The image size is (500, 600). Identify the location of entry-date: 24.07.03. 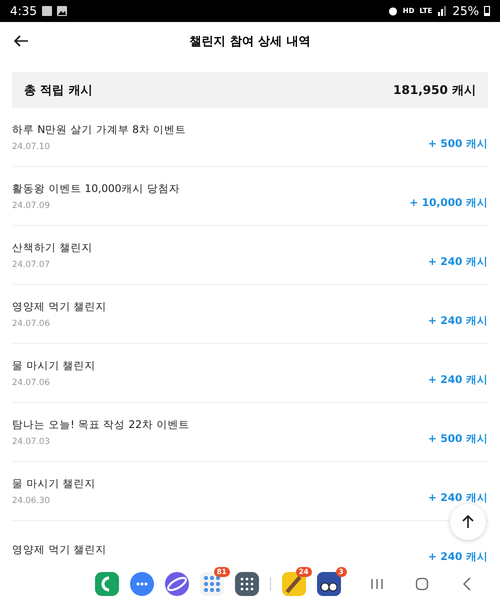
(31, 441).